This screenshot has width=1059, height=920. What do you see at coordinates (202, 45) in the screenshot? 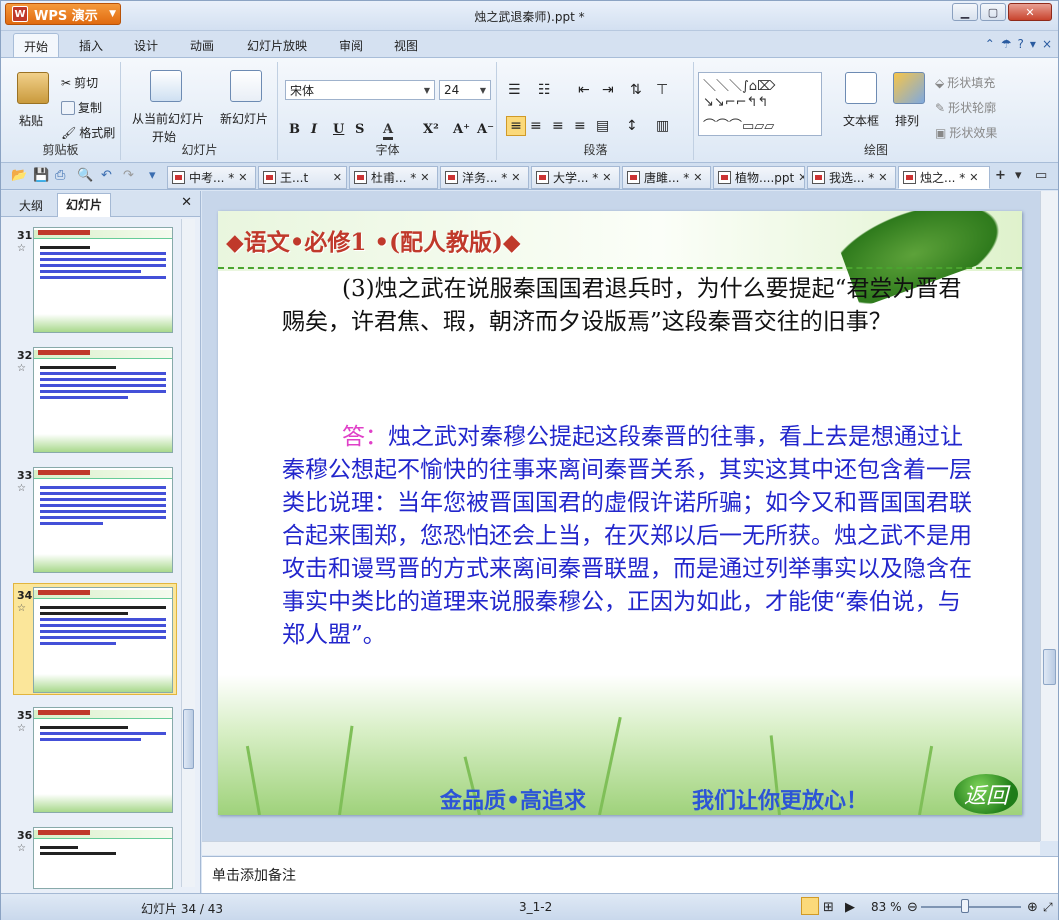
I see `tab-animation: 动画` at bounding box center [202, 45].